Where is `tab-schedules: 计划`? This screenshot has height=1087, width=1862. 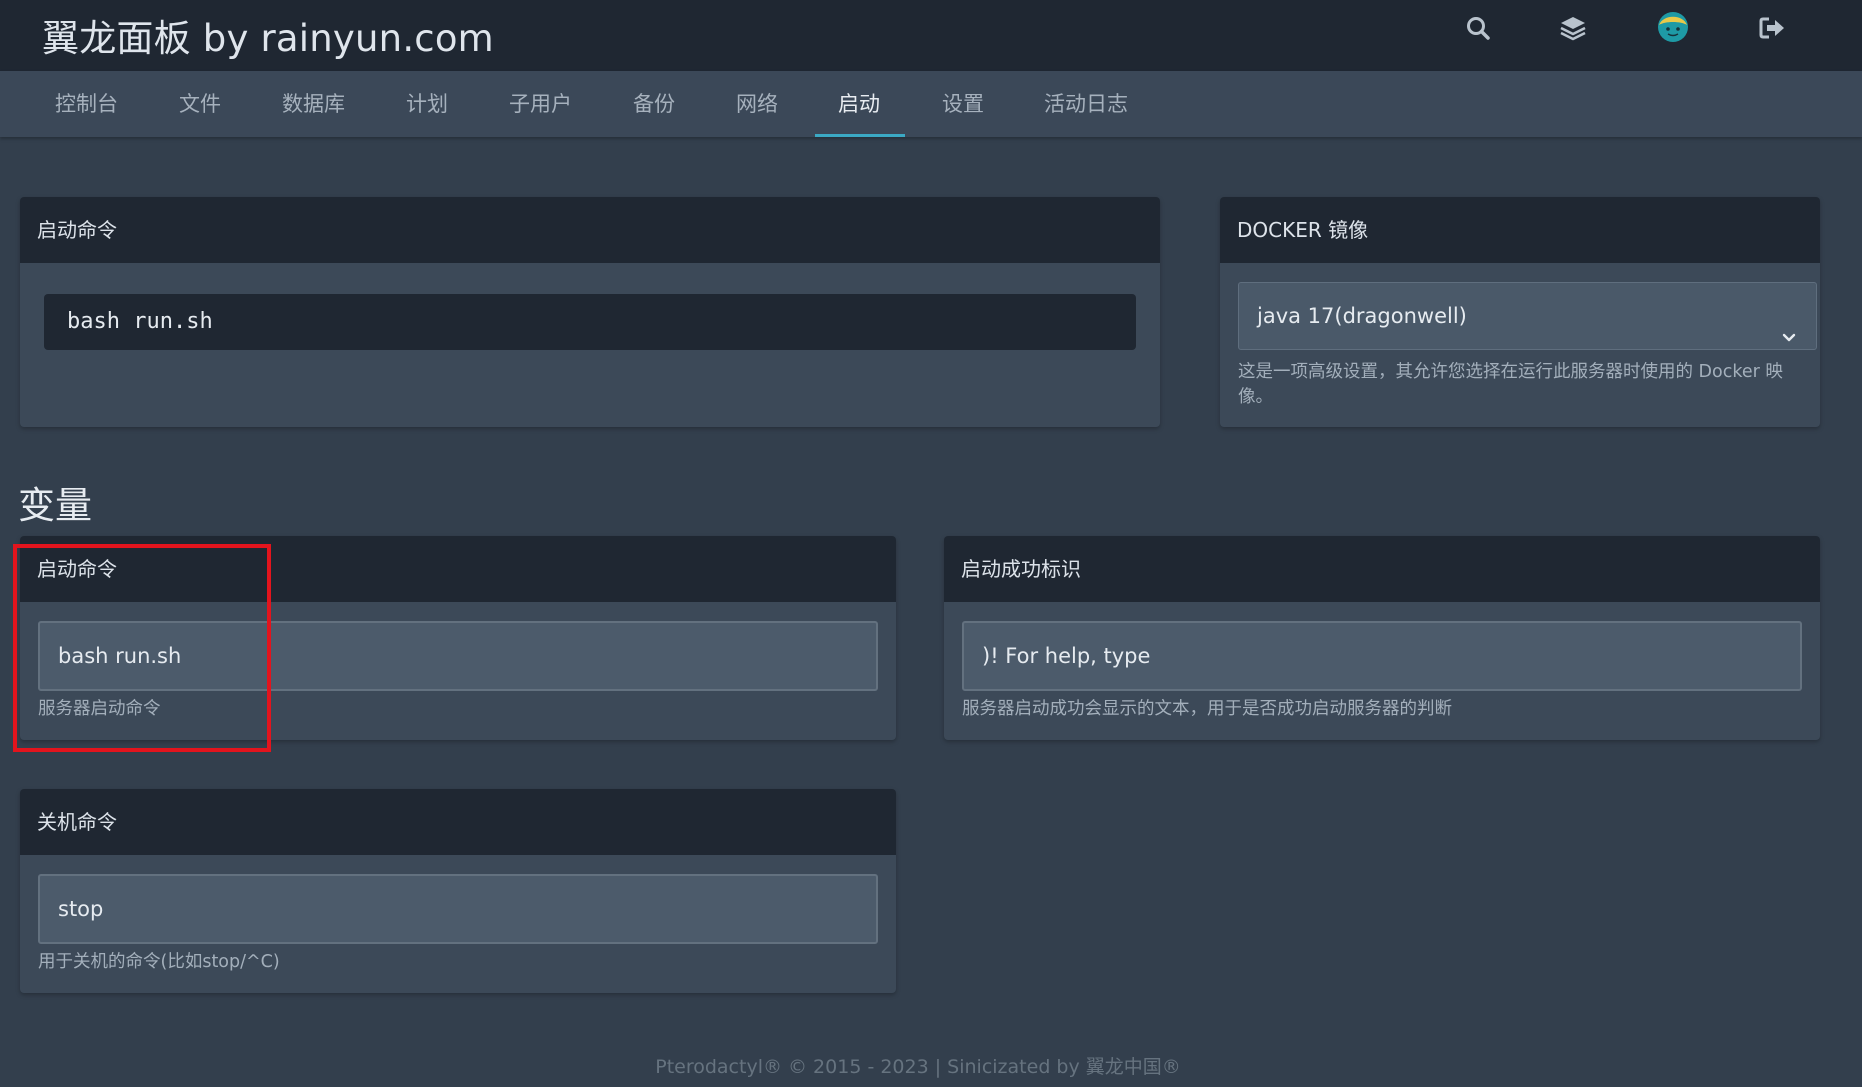
tab-schedules: 计划 is located at coordinates (427, 104).